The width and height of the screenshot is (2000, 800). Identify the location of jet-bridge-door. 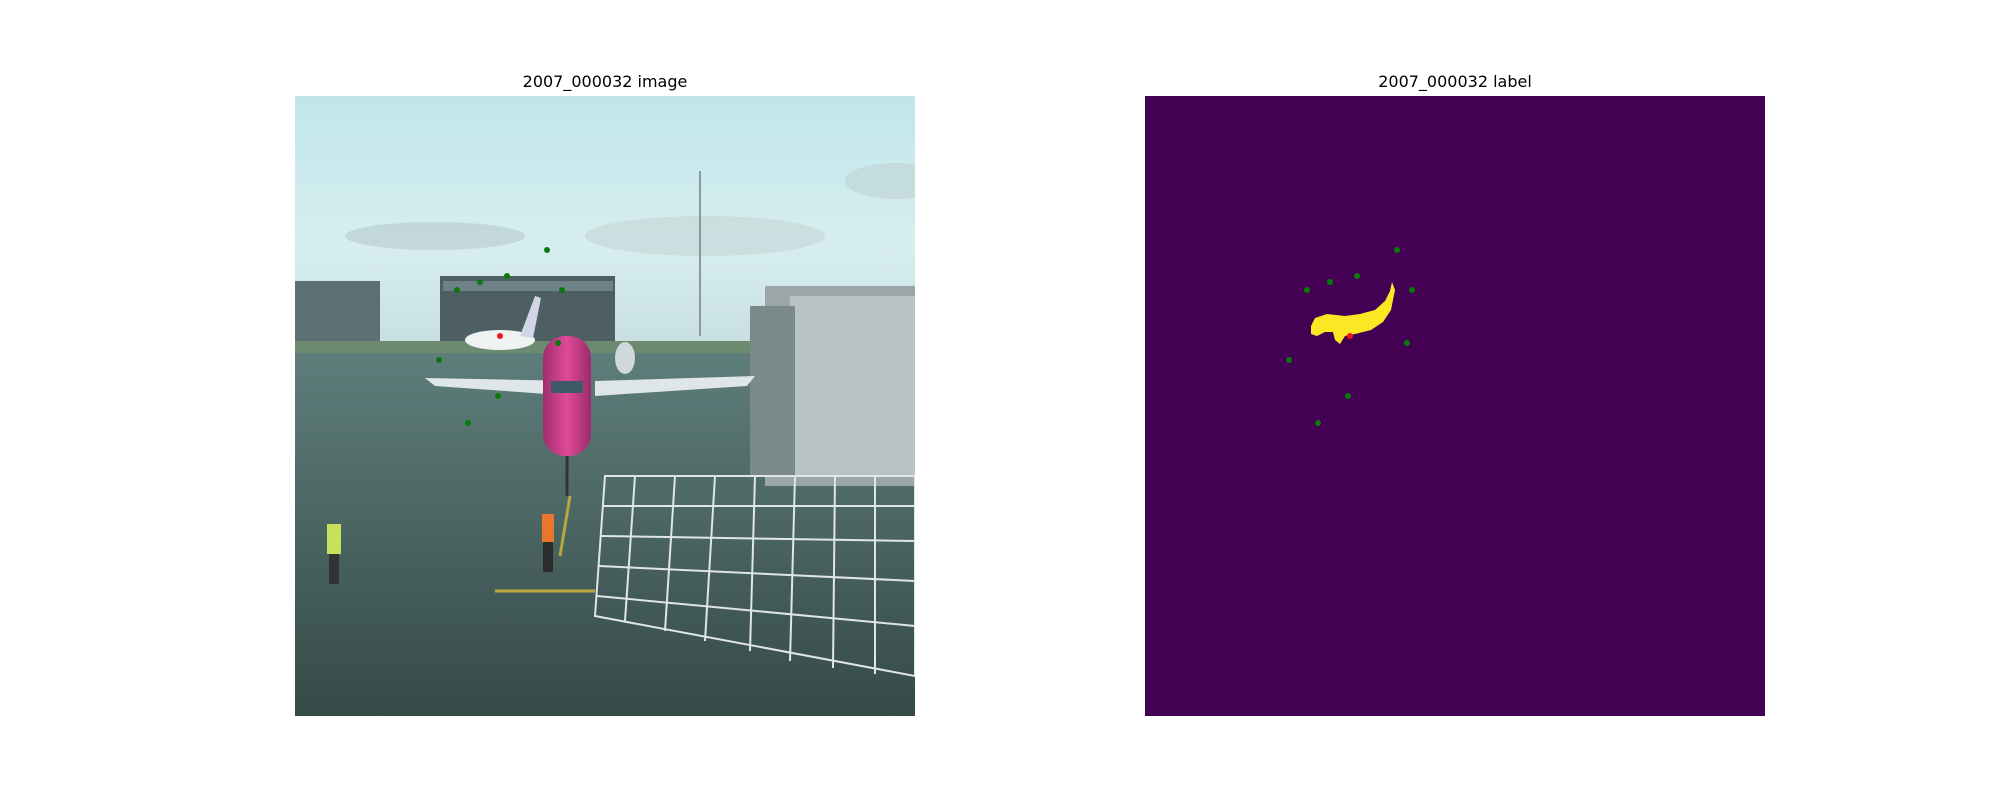
(772, 391).